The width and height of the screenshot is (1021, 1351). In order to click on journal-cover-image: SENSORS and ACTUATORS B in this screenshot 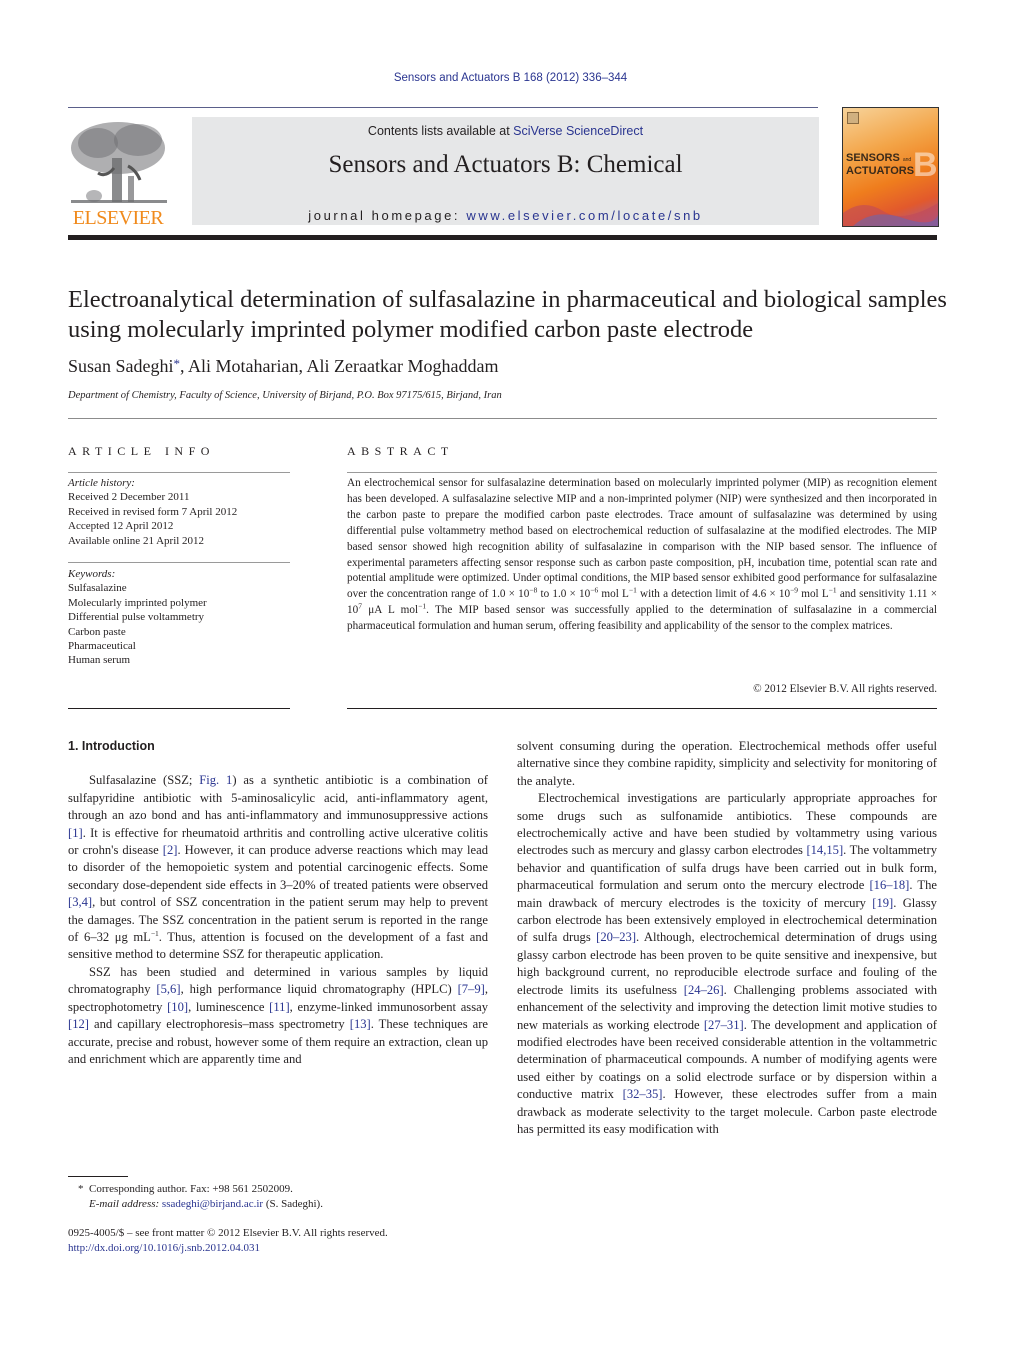, I will do `click(890, 167)`.